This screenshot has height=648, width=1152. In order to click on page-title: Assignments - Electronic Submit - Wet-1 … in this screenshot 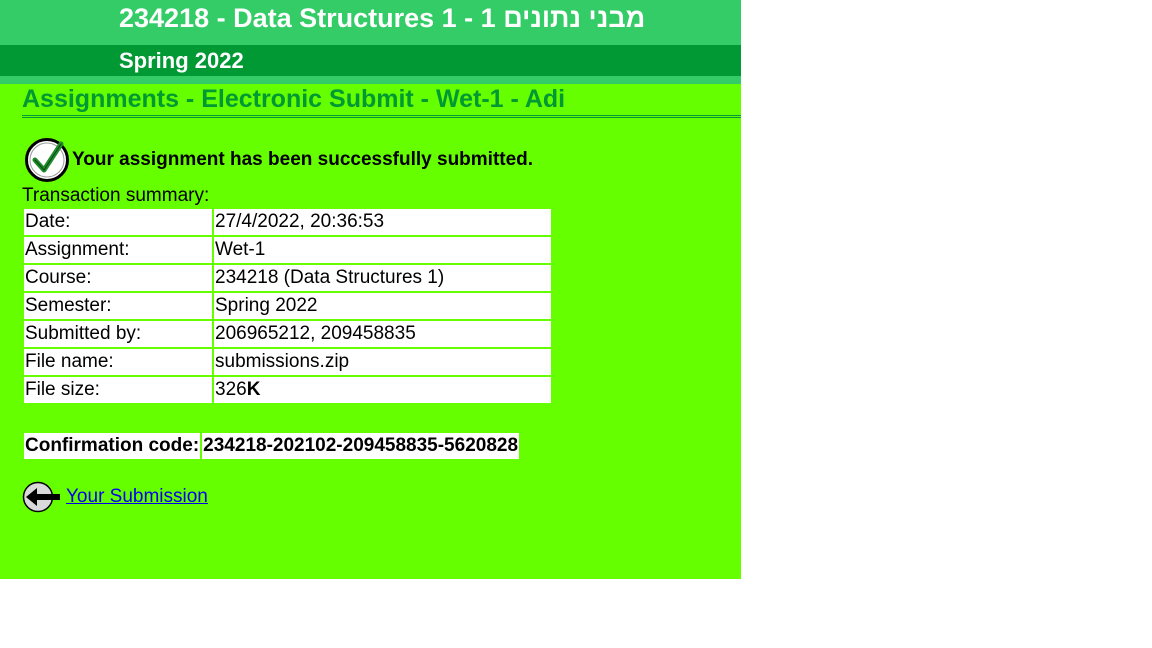, I will do `click(294, 99)`.